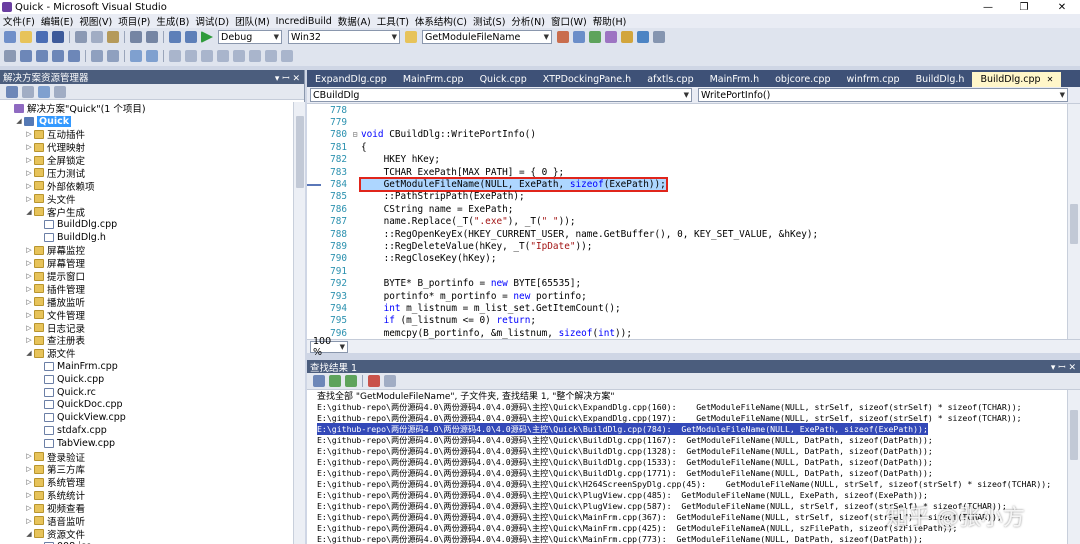  I want to click on tree-item: QuickView.cpp, so click(146, 417).